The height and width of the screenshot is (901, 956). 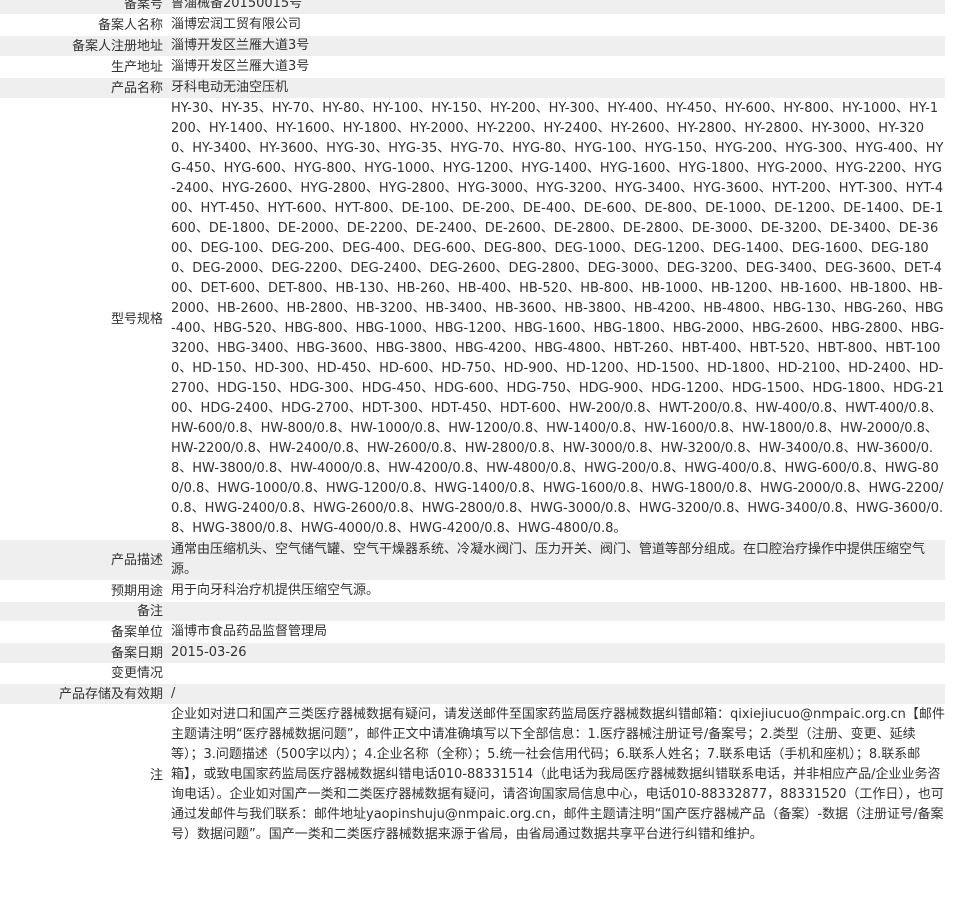 What do you see at coordinates (83, 319) in the screenshot?
I see `label-model-specs: 型号规格` at bounding box center [83, 319].